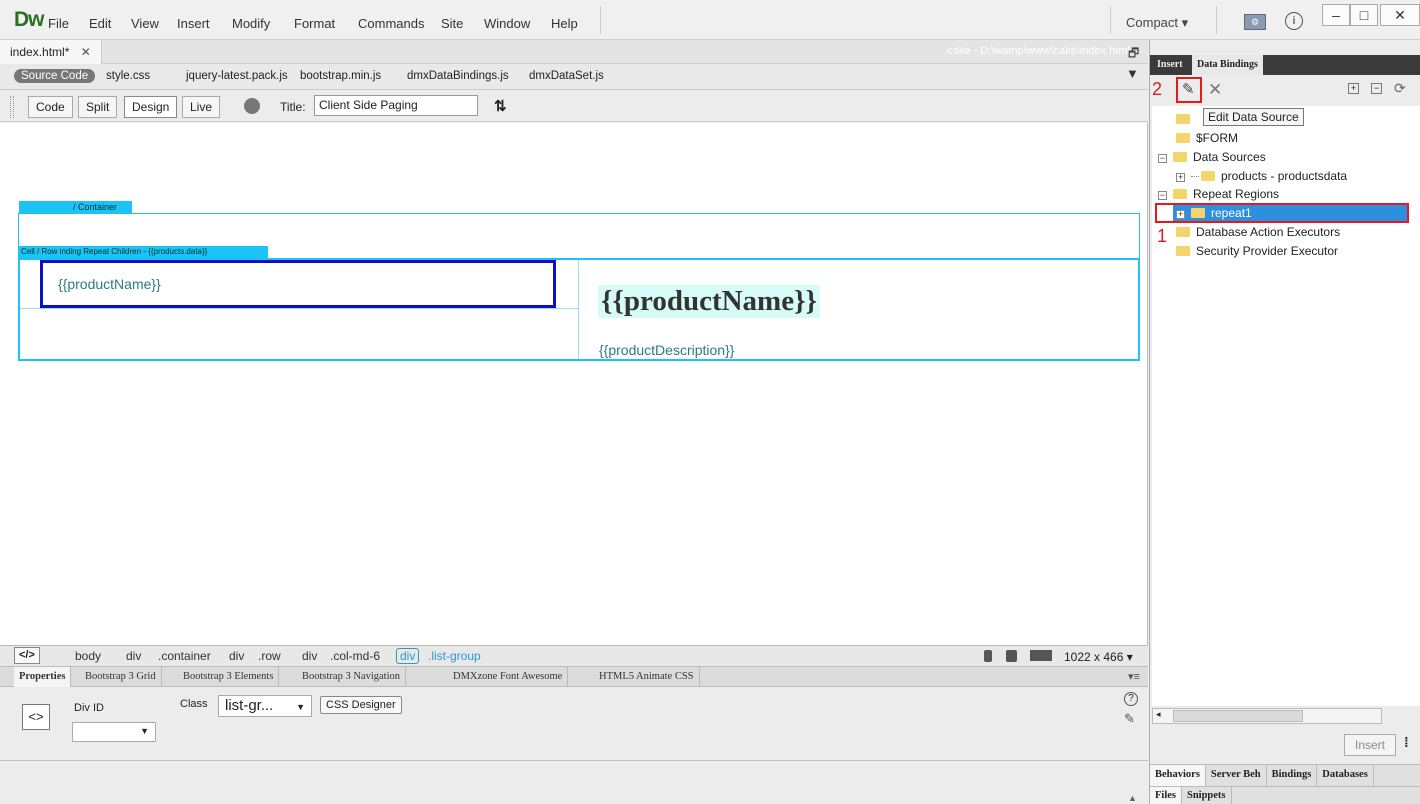 The width and height of the screenshot is (1420, 804). What do you see at coordinates (1218, 194) in the screenshot?
I see `tree-item-repeat-regions: − Repeat Regions` at bounding box center [1218, 194].